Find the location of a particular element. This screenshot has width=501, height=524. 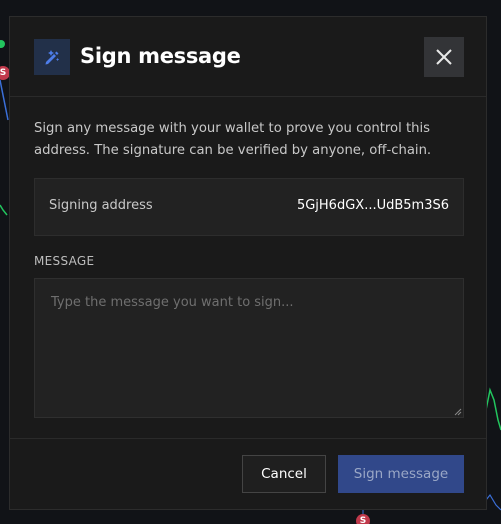

message-label: MESSAGE is located at coordinates (64, 261).